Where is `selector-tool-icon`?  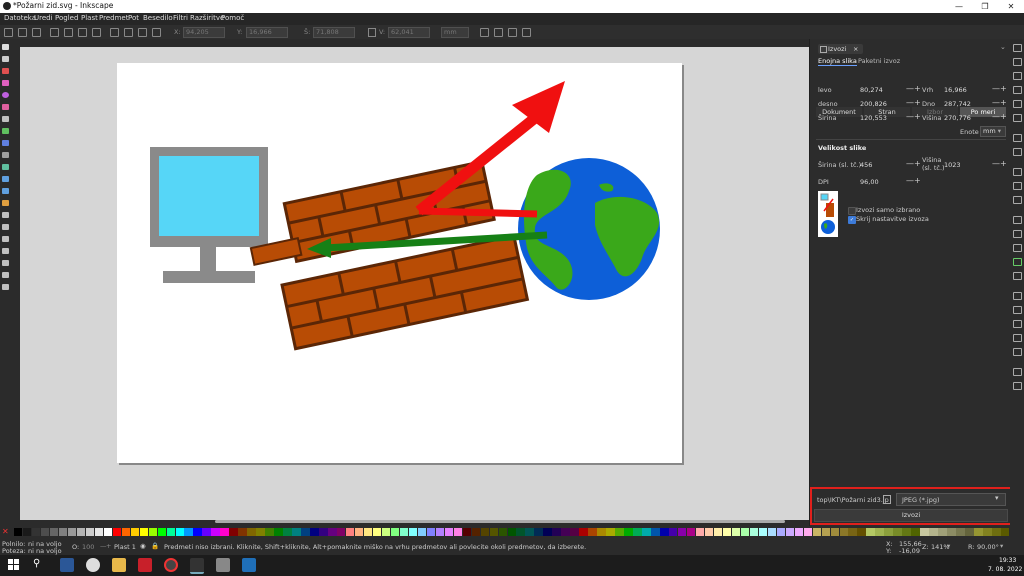 selector-tool-icon is located at coordinates (5, 47).